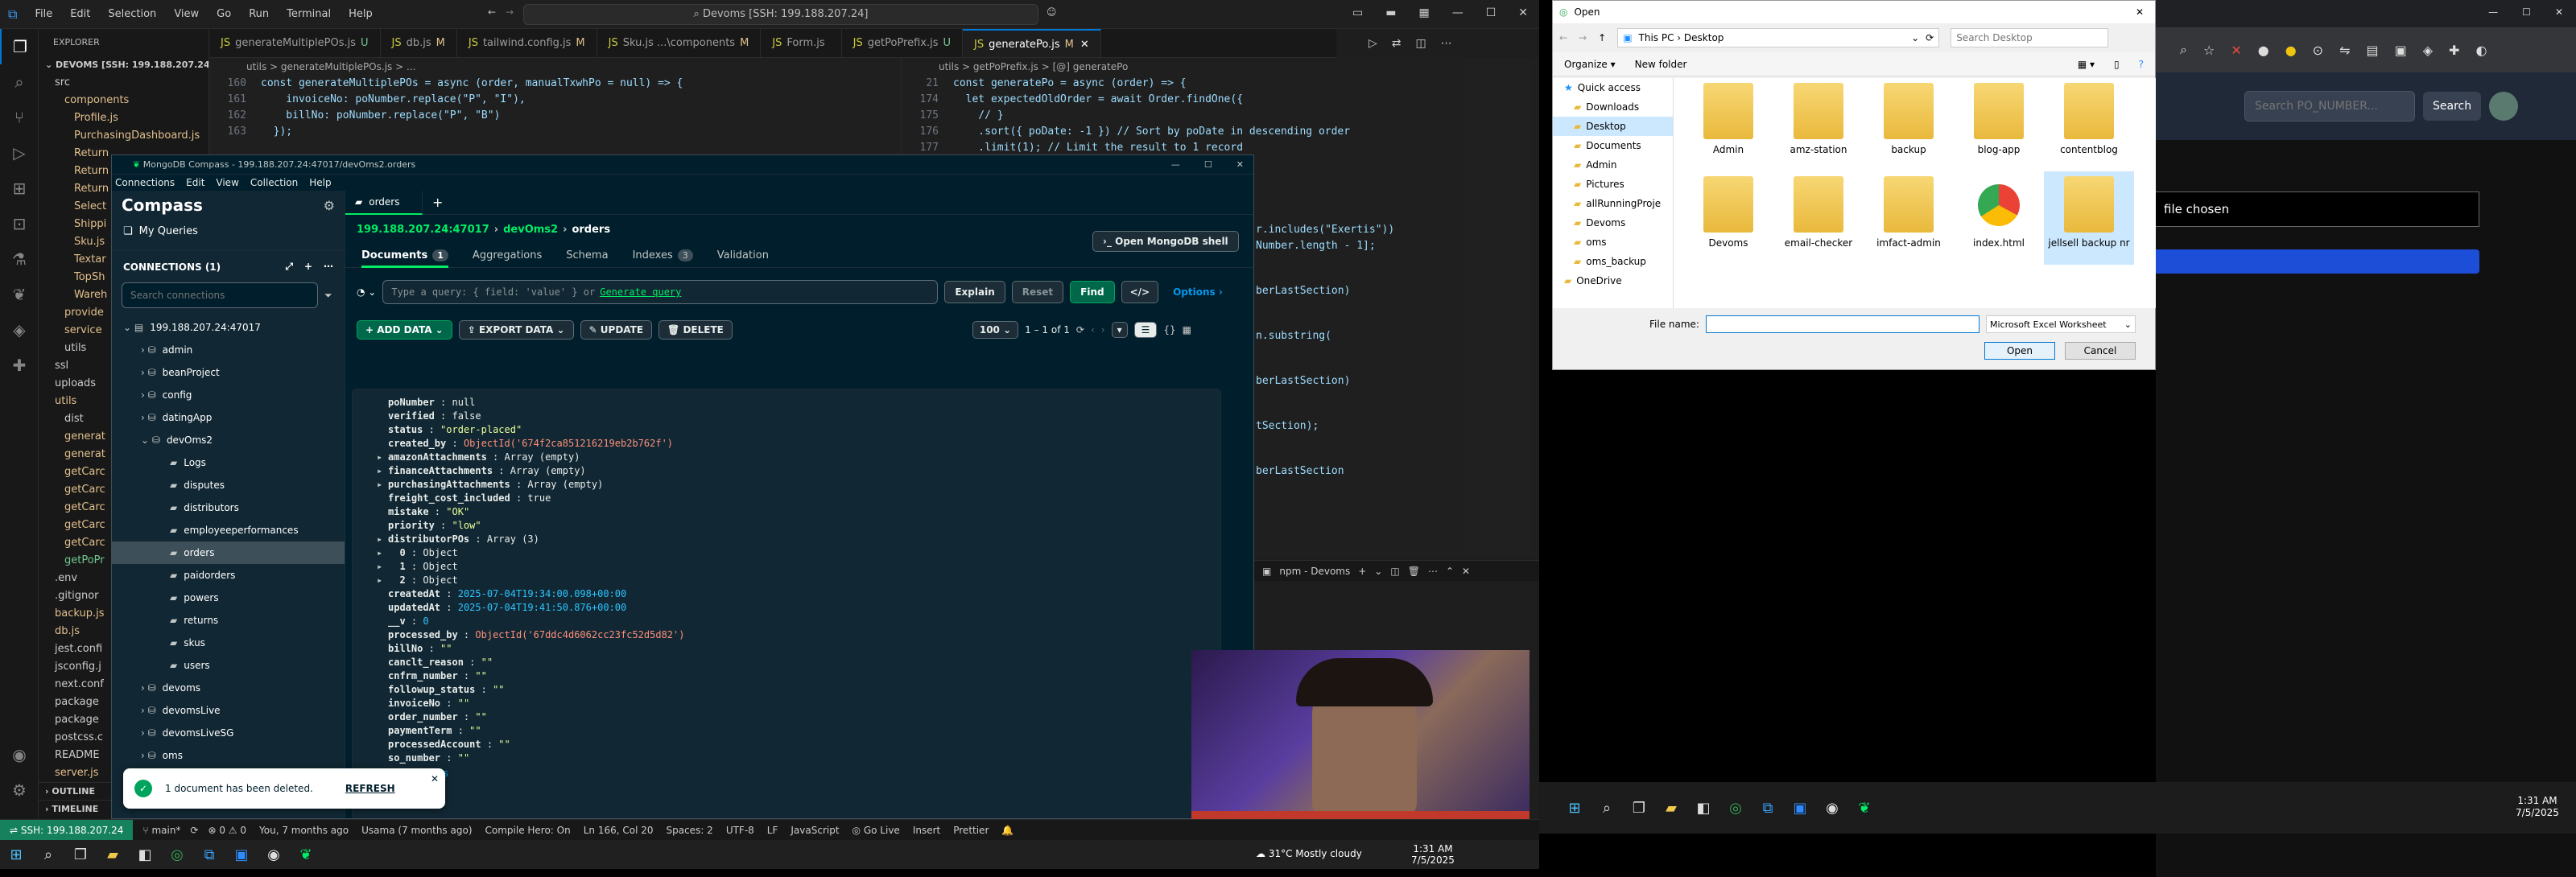 The image size is (2576, 877). What do you see at coordinates (2019, 351) in the screenshot?
I see `open-button: Open` at bounding box center [2019, 351].